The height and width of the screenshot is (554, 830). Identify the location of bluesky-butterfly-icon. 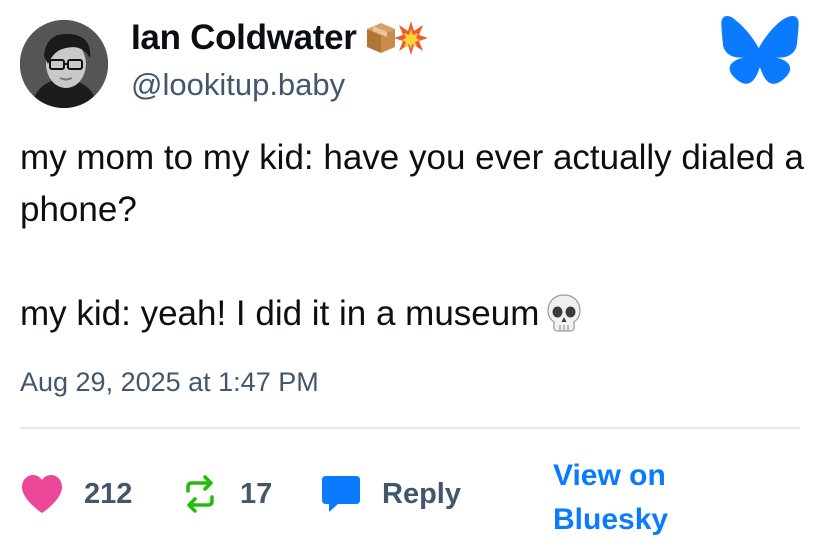
(760, 52).